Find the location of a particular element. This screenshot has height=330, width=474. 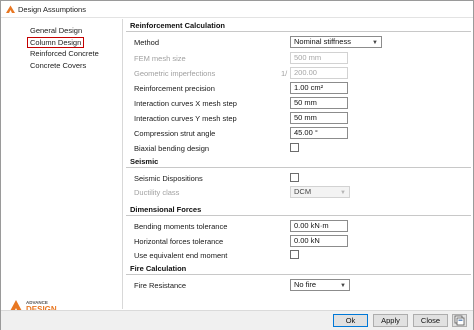

geometric-imperfections-prefix: 1/ is located at coordinates (284, 73).